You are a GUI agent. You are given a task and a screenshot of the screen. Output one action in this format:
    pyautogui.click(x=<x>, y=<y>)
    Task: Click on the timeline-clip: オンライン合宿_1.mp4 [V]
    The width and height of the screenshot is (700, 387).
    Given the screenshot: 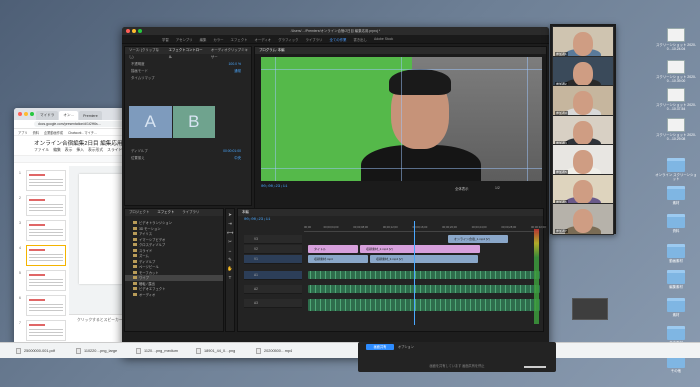 What is the action you would take?
    pyautogui.click(x=478, y=239)
    